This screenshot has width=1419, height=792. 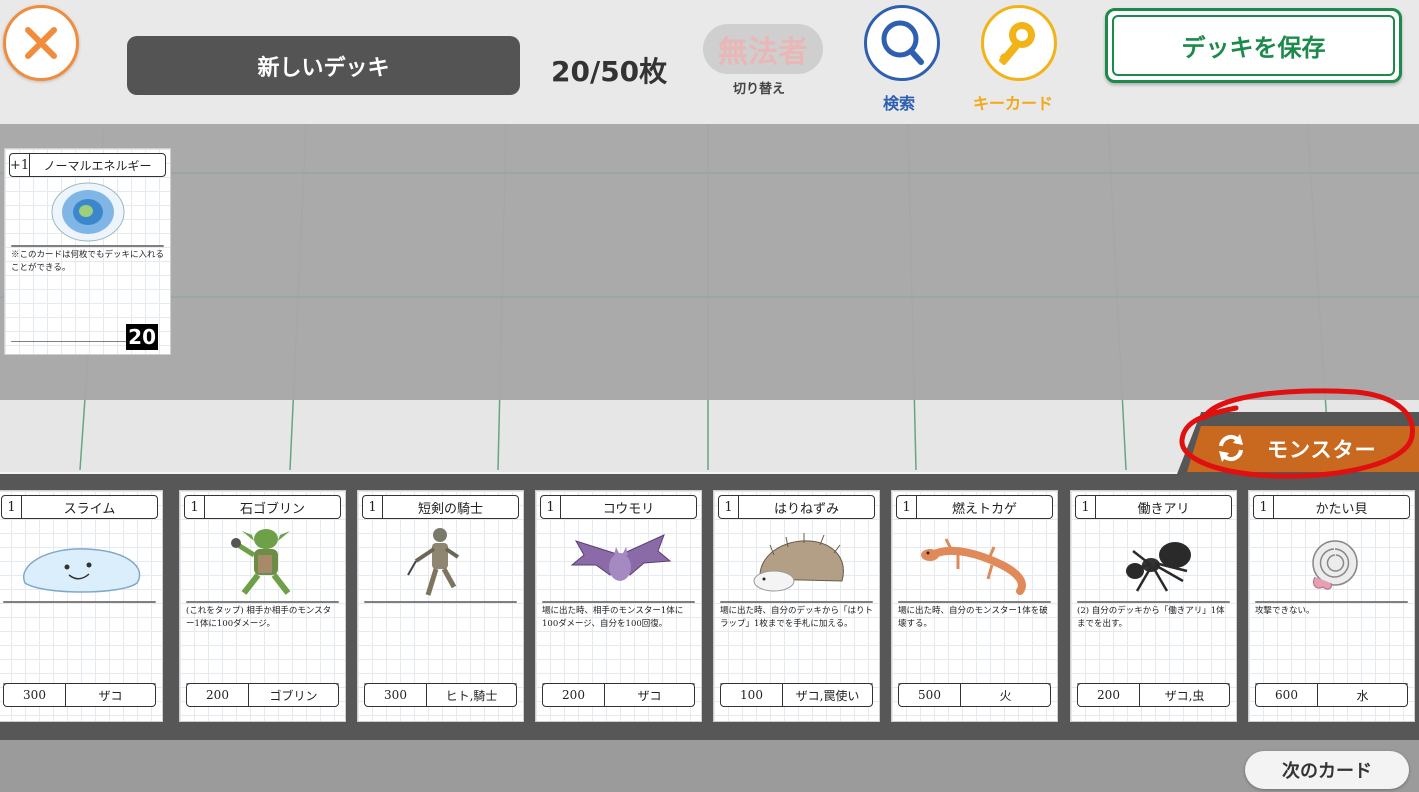 I want to click on pool-card: 1 短剣の騎士 300 ヒト,騎士, so click(x=440, y=606).